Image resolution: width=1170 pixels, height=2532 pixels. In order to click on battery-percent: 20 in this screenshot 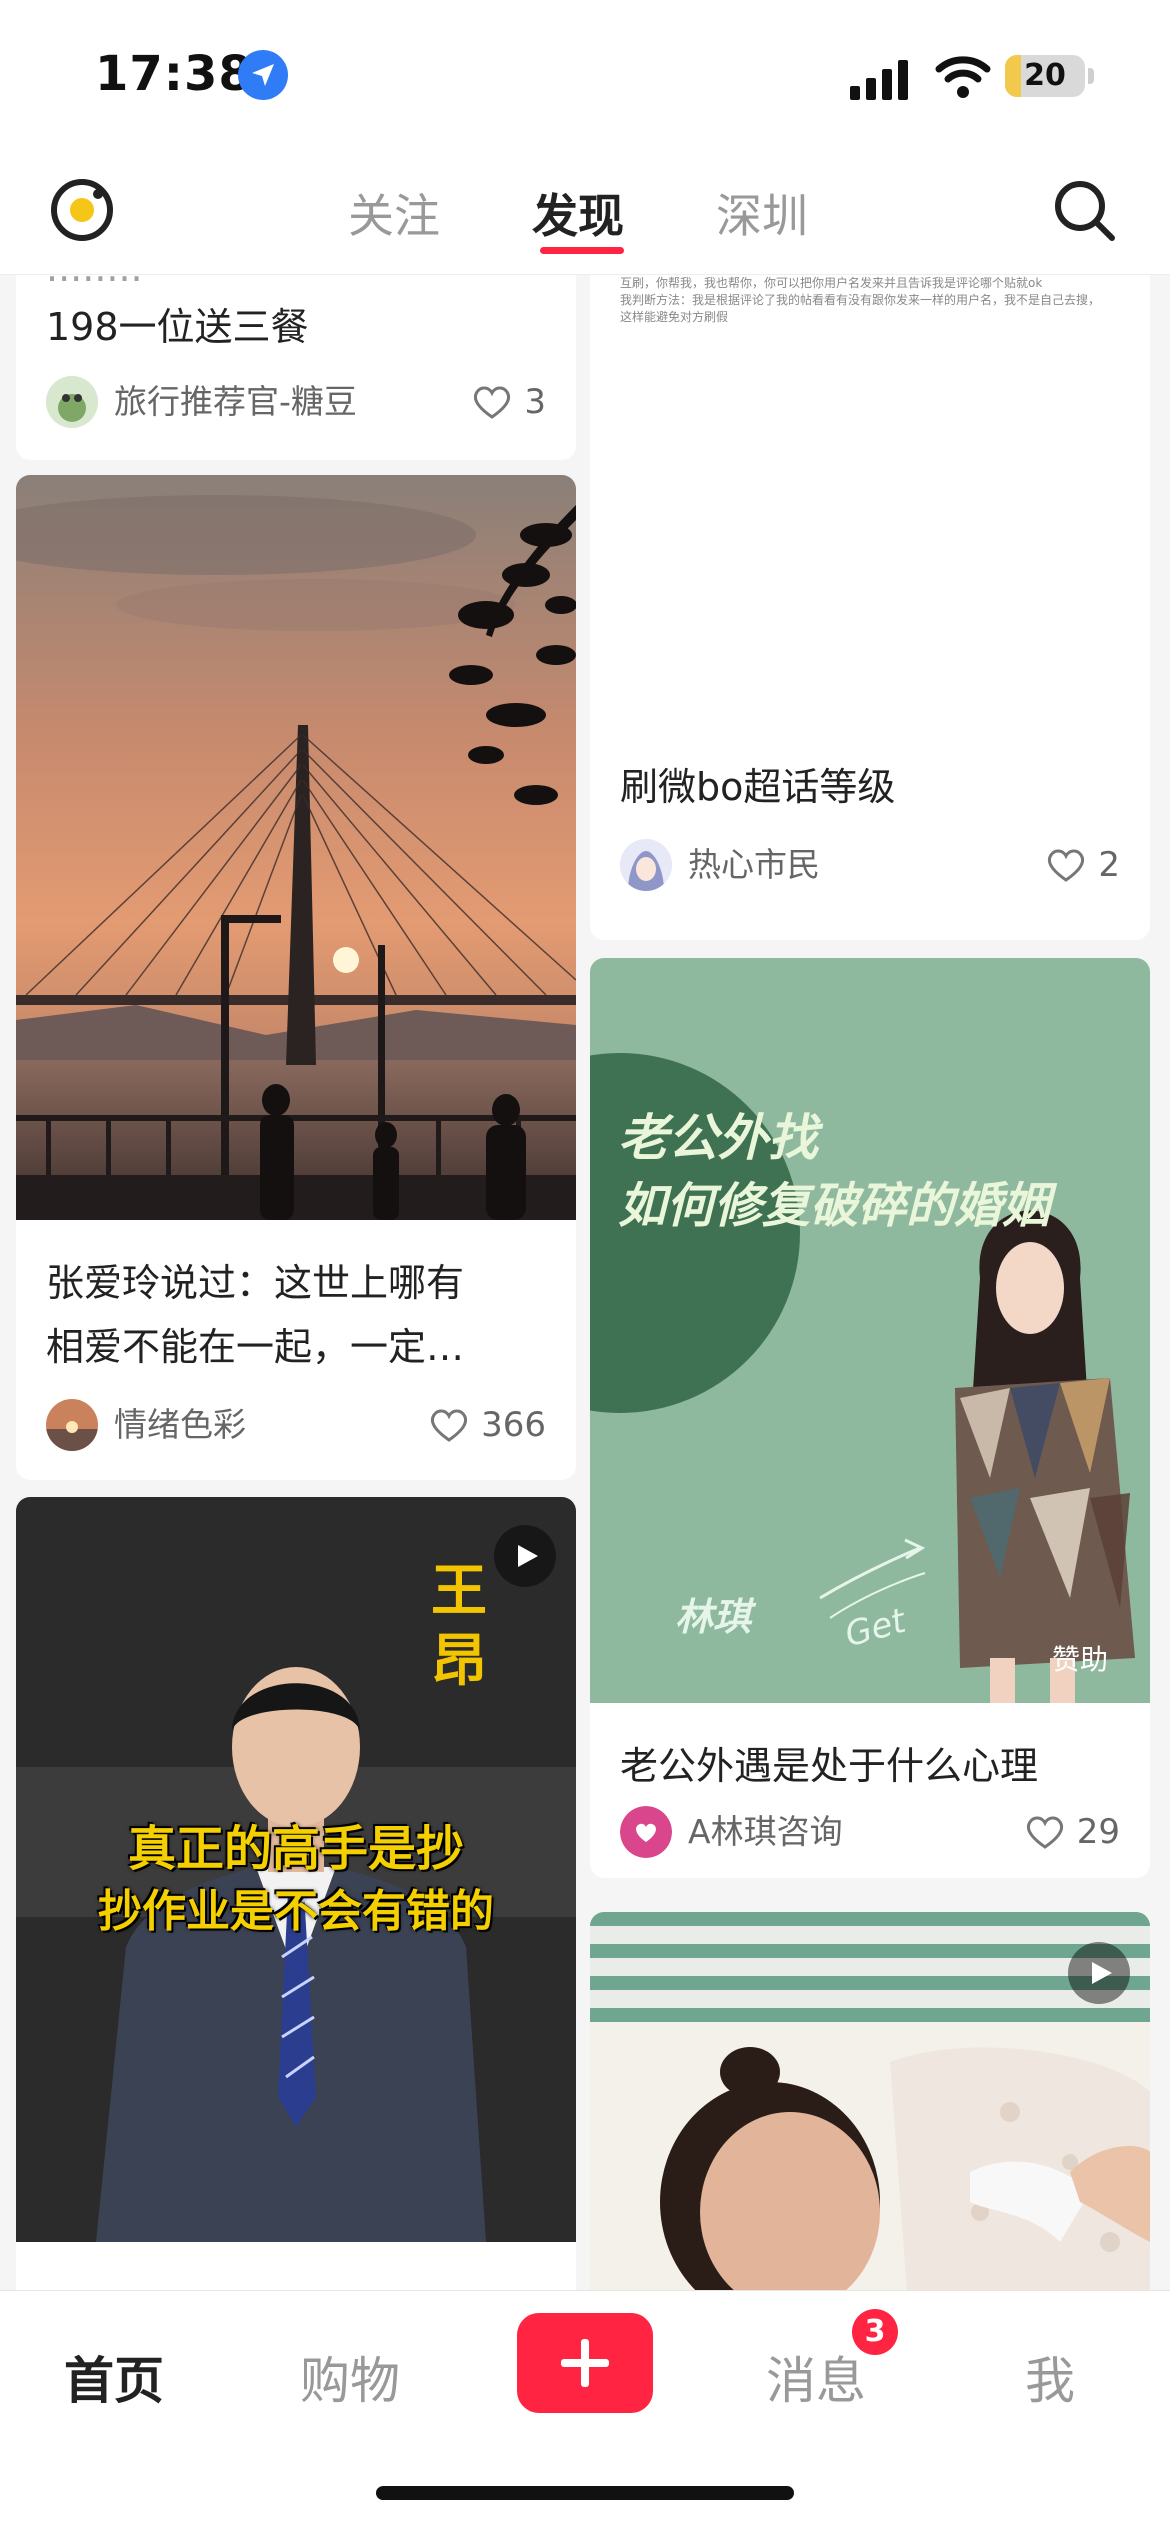, I will do `click(1045, 75)`.